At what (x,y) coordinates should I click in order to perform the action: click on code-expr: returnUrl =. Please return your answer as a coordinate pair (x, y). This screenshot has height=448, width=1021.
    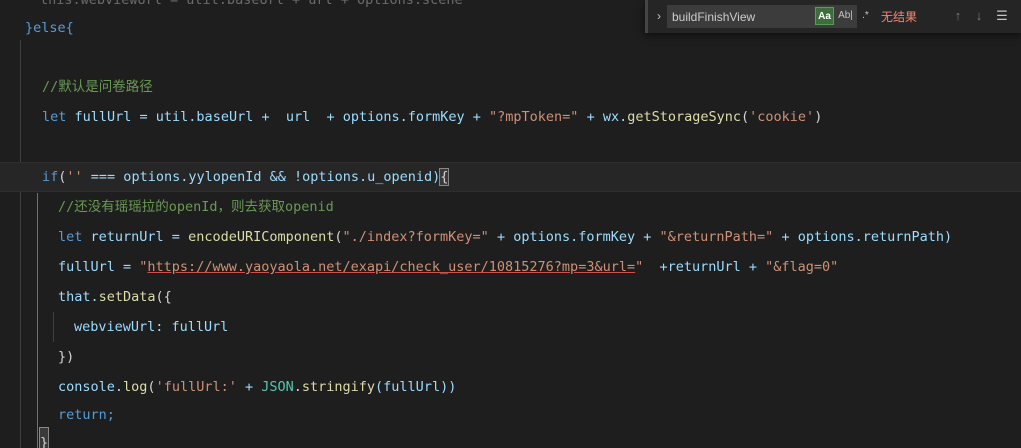
    Looking at the image, I should click on (135, 237).